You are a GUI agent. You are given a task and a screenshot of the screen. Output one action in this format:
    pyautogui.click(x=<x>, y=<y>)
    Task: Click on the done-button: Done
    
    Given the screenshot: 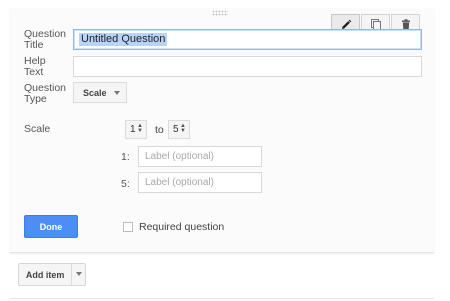 What is the action you would take?
    pyautogui.click(x=51, y=226)
    